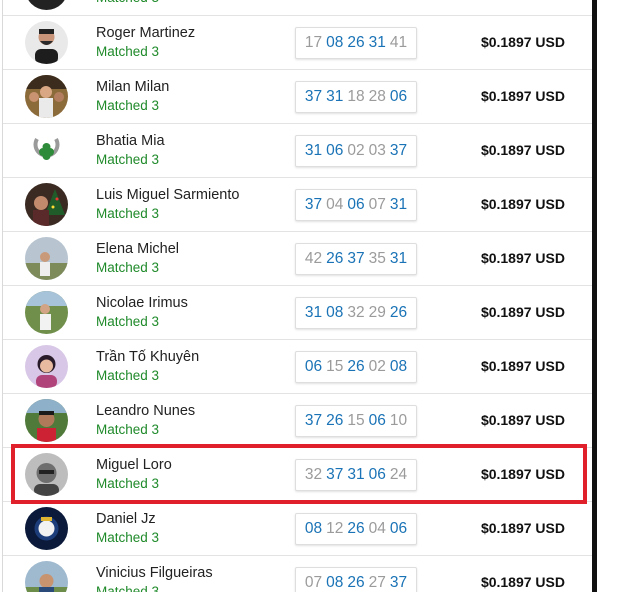  Describe the element at coordinates (145, 411) in the screenshot. I see `winner-name: Leandro Nunes` at that location.